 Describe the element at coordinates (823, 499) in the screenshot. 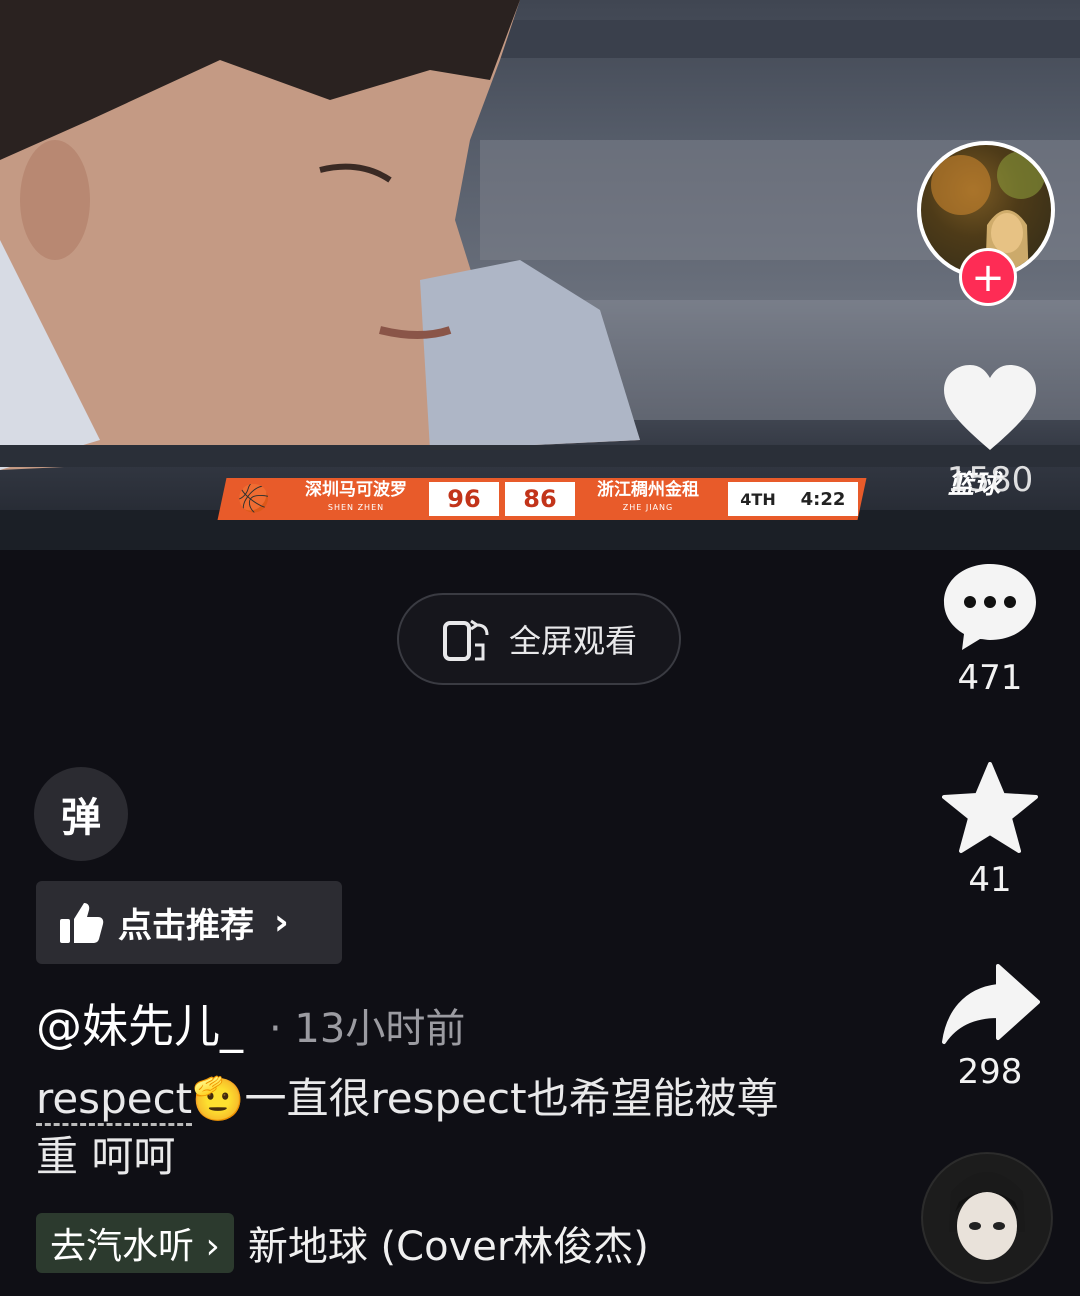

I see `game-clock: 4:22` at that location.